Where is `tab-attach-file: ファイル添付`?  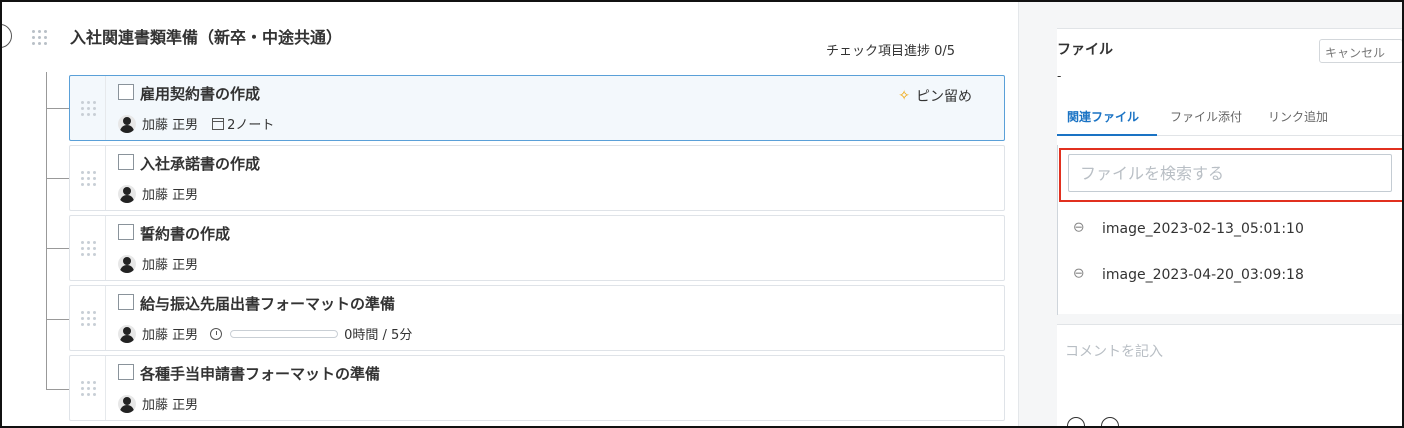 tab-attach-file: ファイル添付 is located at coordinates (1206, 116).